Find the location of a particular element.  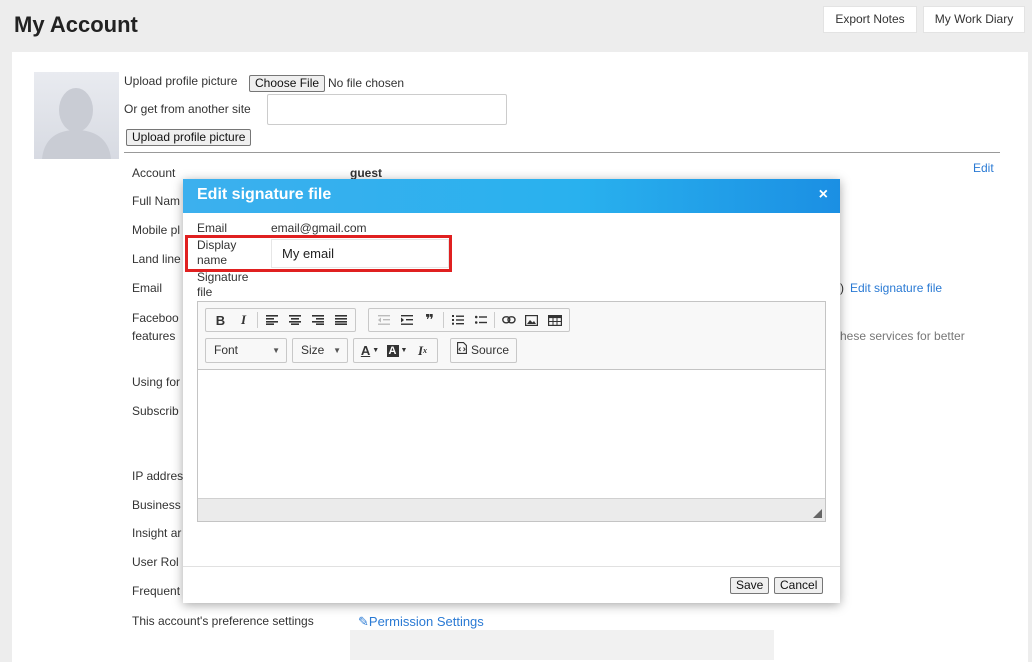

frequent-label: Frequent is located at coordinates (156, 591).